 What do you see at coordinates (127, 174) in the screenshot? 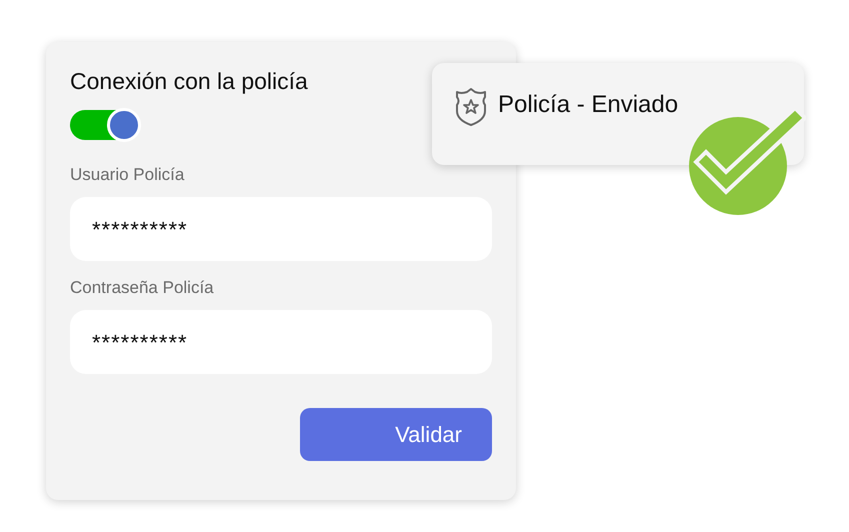
I see `field-label: Usuario Policía` at bounding box center [127, 174].